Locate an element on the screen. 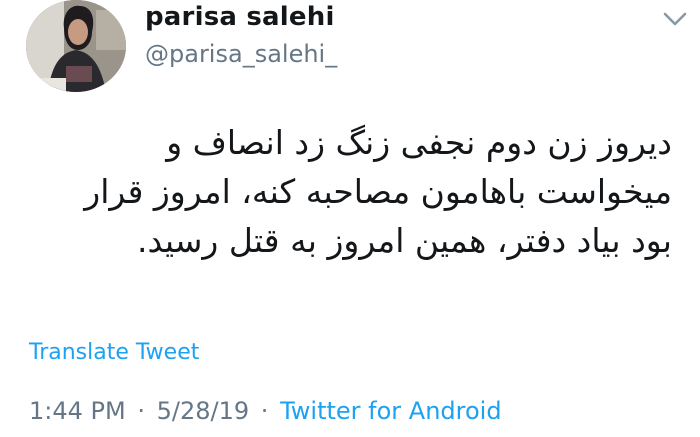 The height and width of the screenshot is (437, 700). tweet-text-line: بود بیاد دفتر، همین امروز به قتل رسید. is located at coordinates (404, 240).